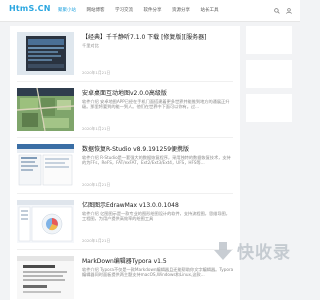 The width and height of the screenshot is (320, 300). Describe the element at coordinates (269, 126) in the screenshot. I see `sidebar` at that location.